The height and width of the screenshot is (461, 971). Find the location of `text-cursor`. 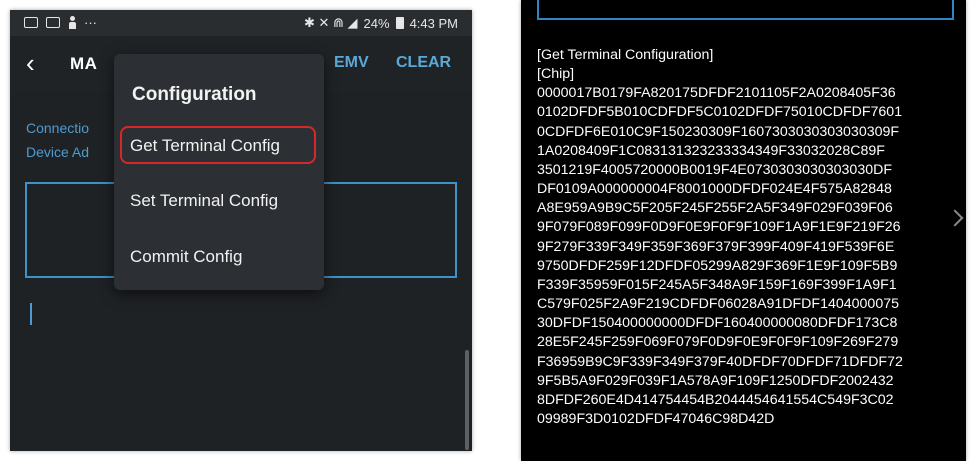

text-cursor is located at coordinates (31, 314).